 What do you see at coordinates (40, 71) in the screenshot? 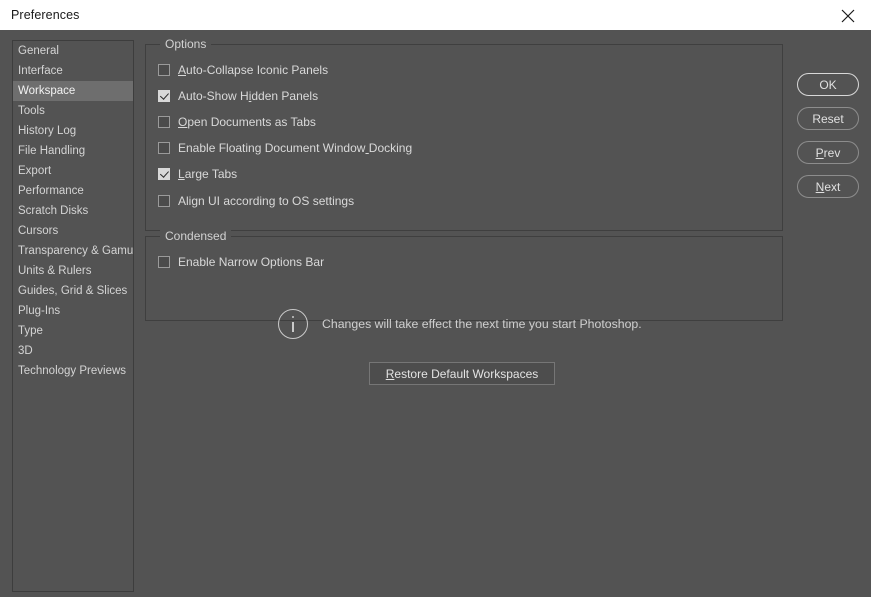
I see `sidebar-item-label: Interface` at bounding box center [40, 71].